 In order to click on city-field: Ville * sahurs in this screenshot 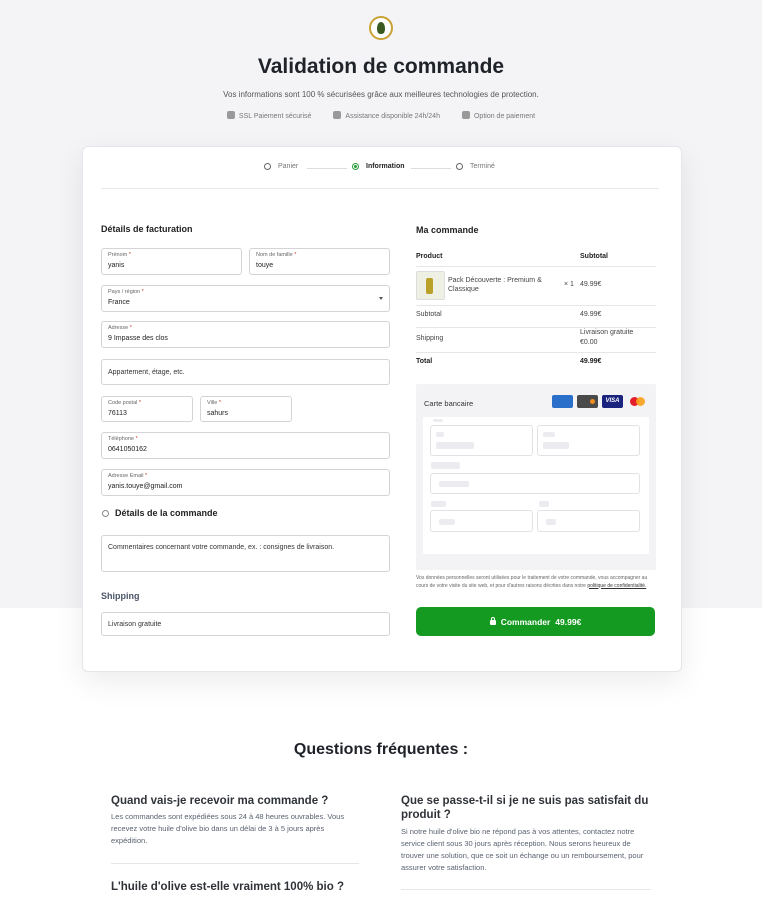, I will do `click(246, 409)`.